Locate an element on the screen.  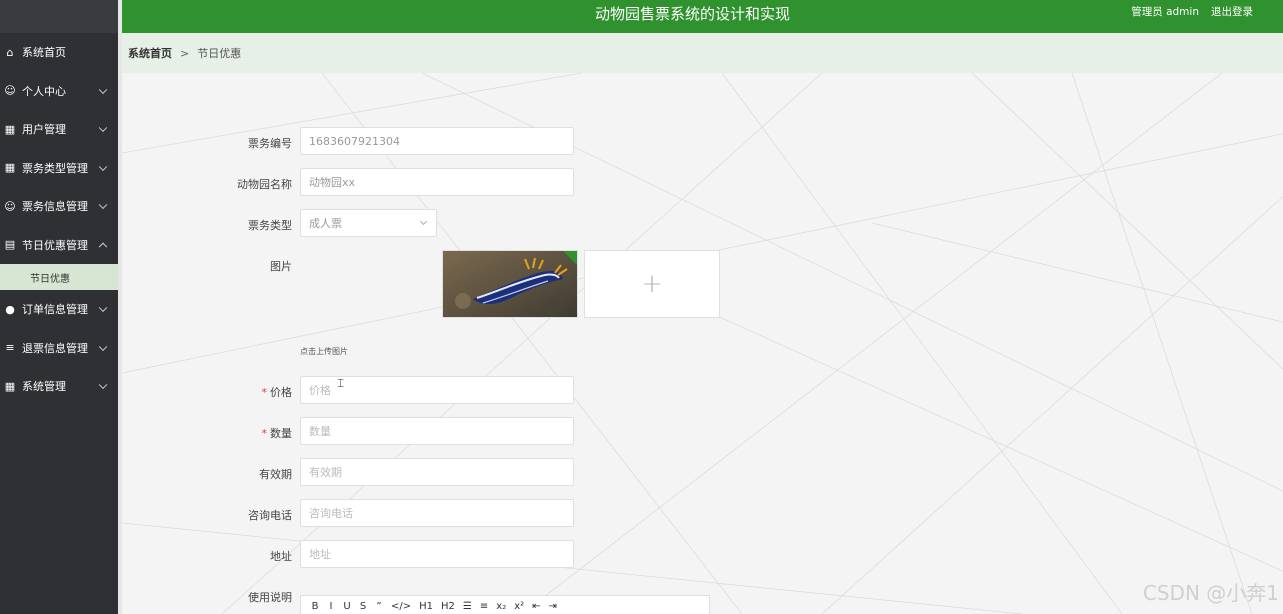
sidebar-subitem: 节日优惠 is located at coordinates (59, 277).